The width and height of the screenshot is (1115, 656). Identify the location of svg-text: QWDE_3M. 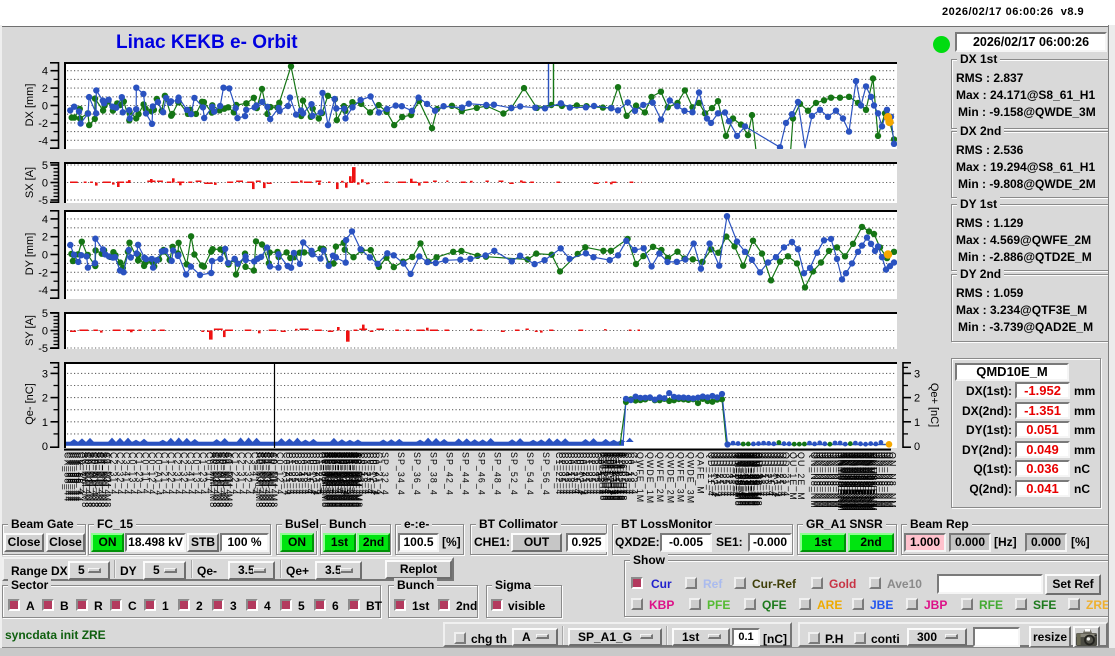
(691, 478).